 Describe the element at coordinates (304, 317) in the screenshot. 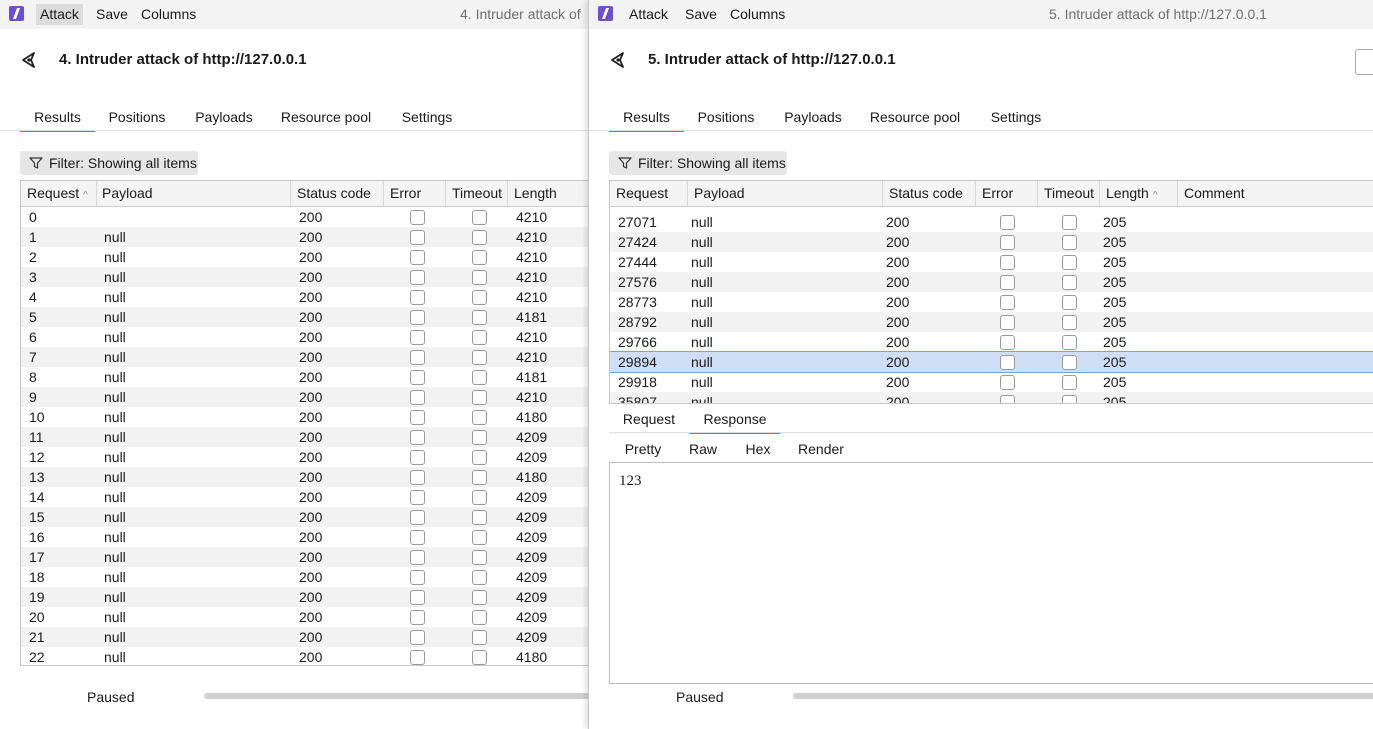

I see `table-row: 5 null 200 4181` at that location.